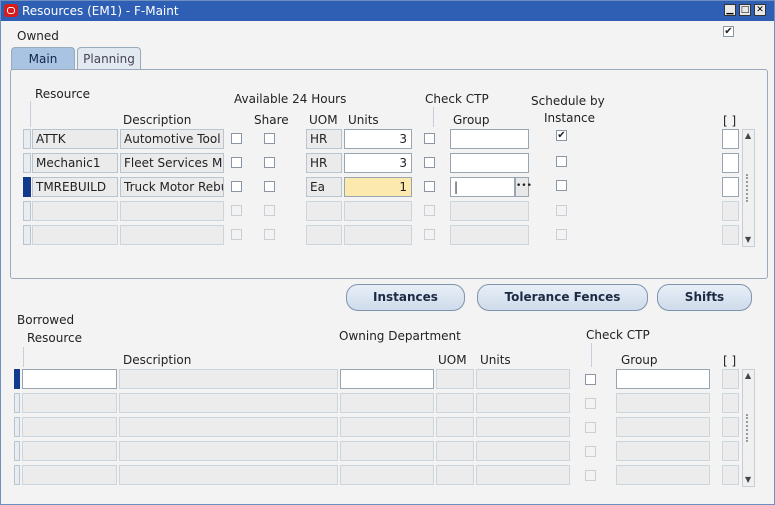 The width and height of the screenshot is (775, 505). Describe the element at coordinates (172, 187) in the screenshot. I see `description-field: Truck Motor Rebu` at that location.